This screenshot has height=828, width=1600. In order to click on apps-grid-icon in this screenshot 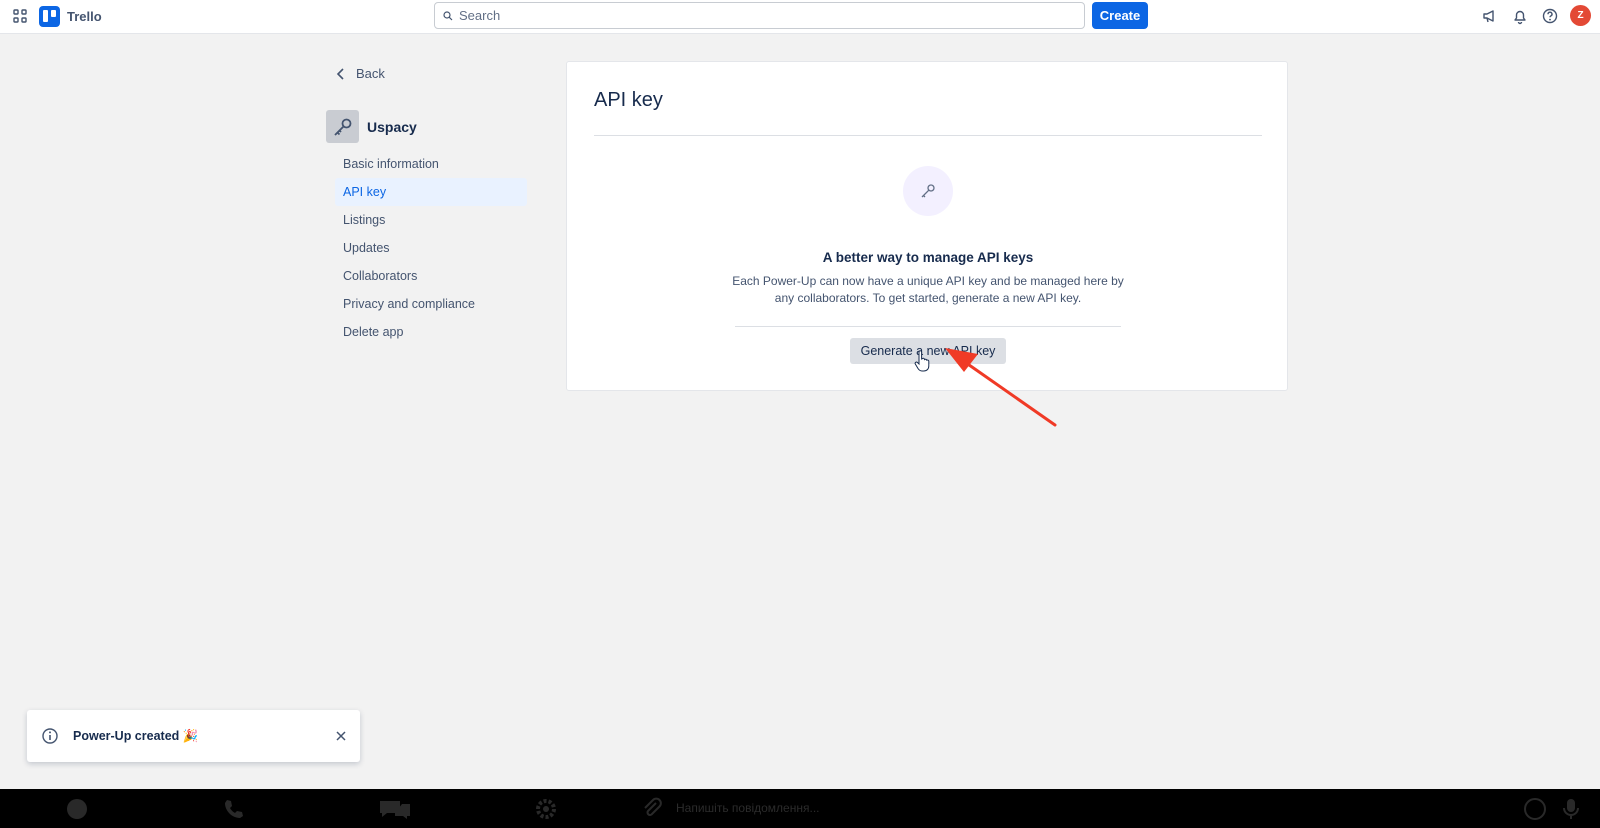, I will do `click(20, 16)`.